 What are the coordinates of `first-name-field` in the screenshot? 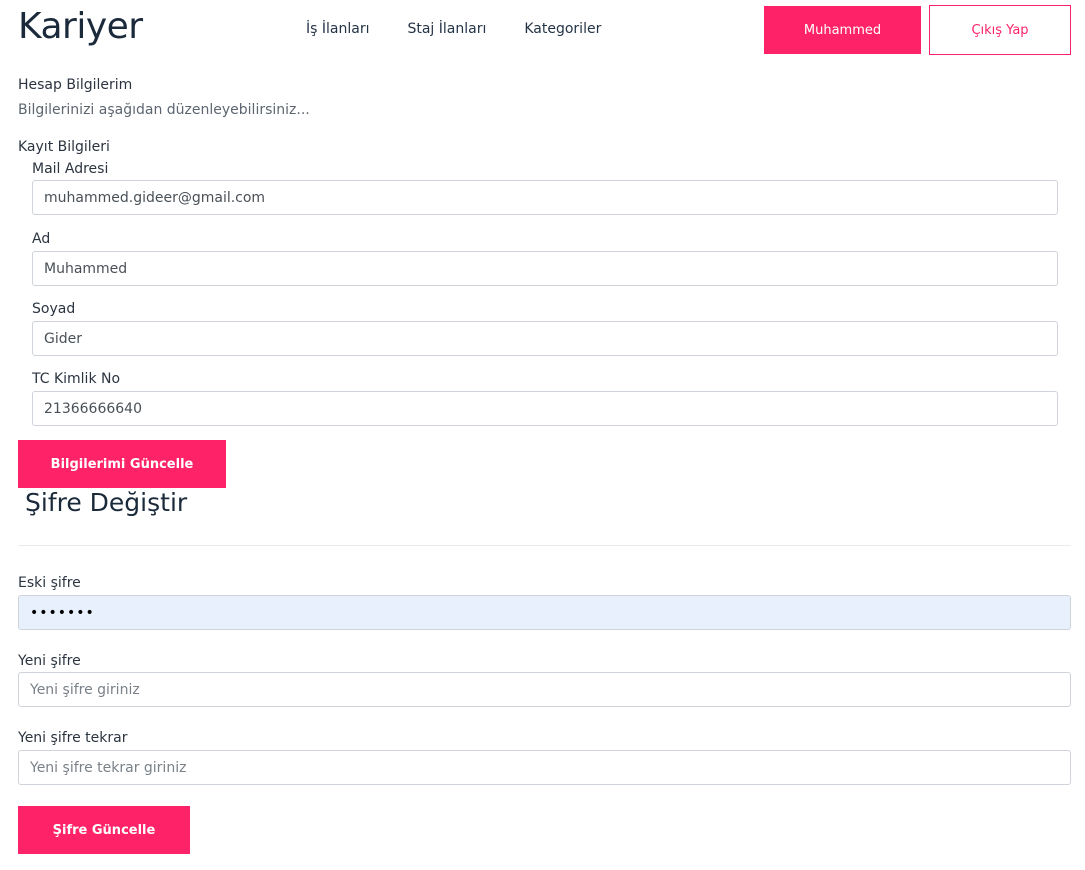 It's located at (545, 268).